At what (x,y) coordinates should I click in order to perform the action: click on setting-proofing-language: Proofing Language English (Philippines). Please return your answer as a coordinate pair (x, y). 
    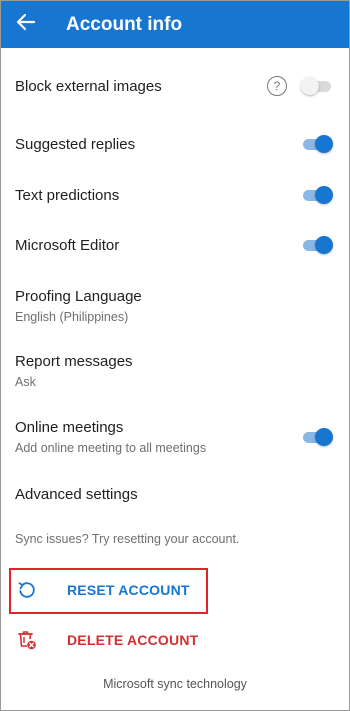
    Looking at the image, I should click on (175, 306).